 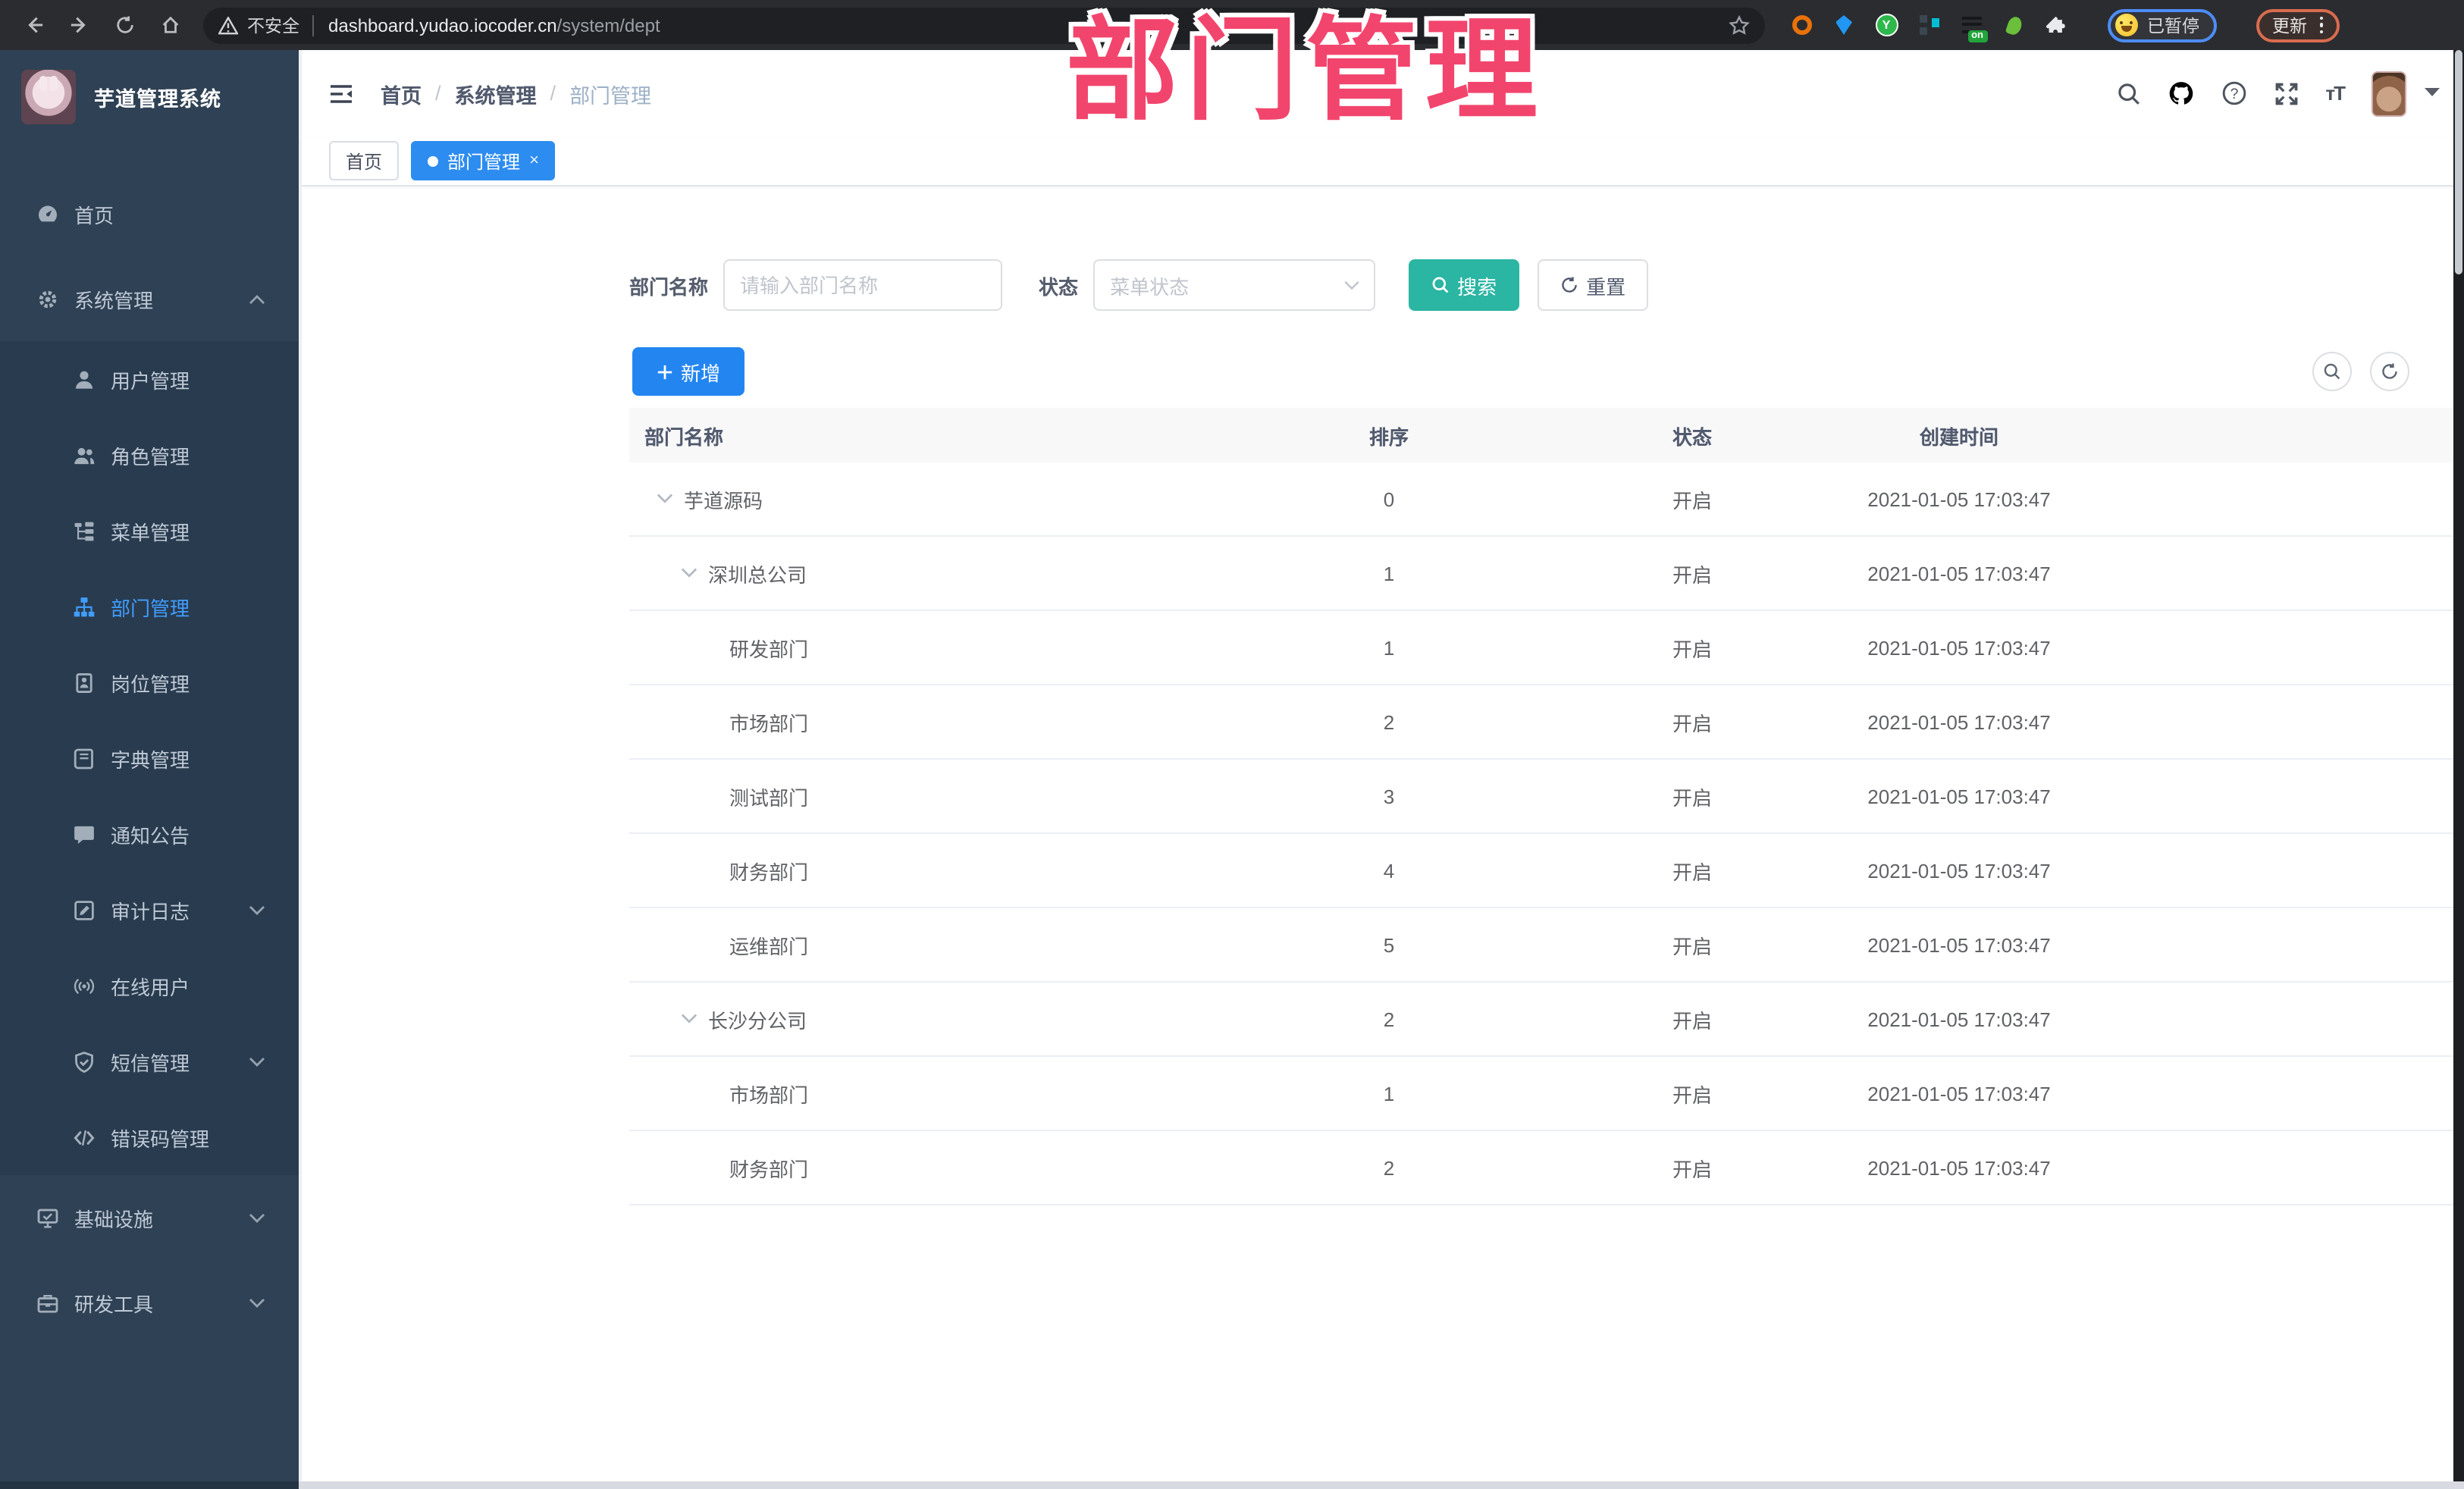 What do you see at coordinates (494, 25) in the screenshot?
I see `url-text: dashboard.yudao.iocoder.cn/system/dept` at bounding box center [494, 25].